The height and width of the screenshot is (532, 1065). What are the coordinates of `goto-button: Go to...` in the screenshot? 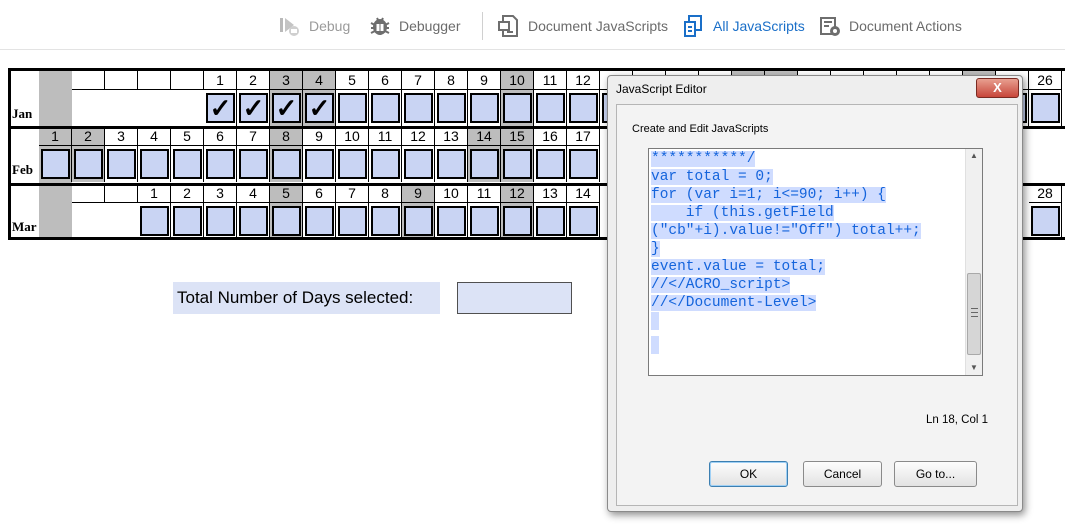 It's located at (935, 474).